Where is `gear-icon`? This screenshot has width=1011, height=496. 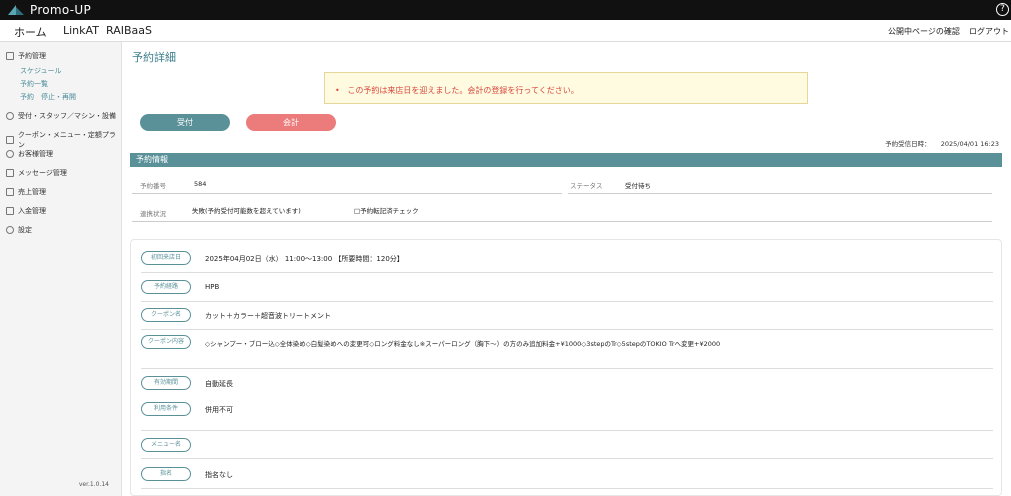
gear-icon is located at coordinates (10, 230).